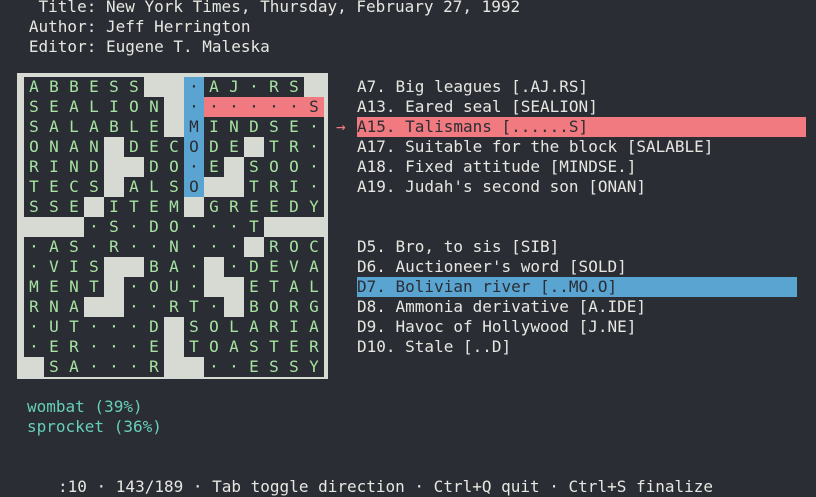 This screenshot has width=816, height=497. I want to click on clue-down-d7-crossing: D7. Bolivian river [..MO.O], so click(577, 287).